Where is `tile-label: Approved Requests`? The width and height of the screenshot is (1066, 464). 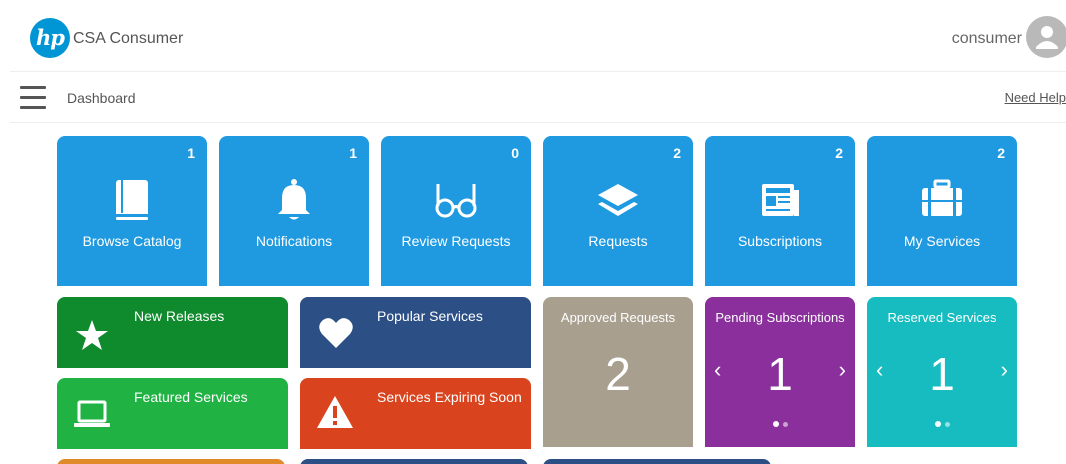
tile-label: Approved Requests is located at coordinates (618, 317).